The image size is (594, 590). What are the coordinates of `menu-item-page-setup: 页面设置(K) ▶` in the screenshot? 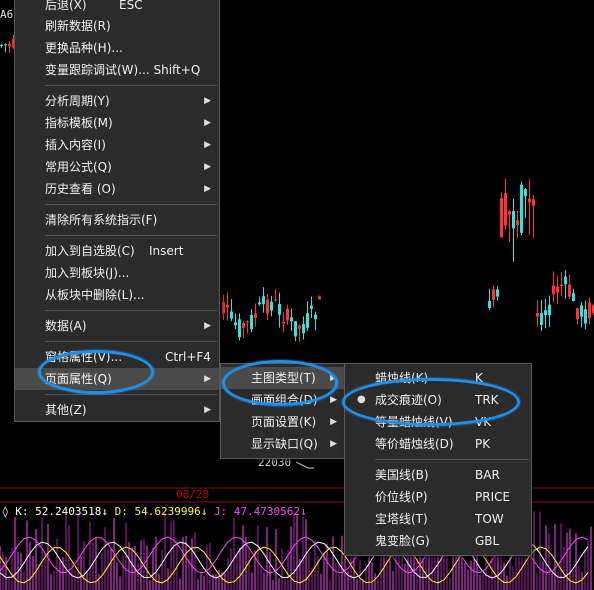 It's located at (283, 422).